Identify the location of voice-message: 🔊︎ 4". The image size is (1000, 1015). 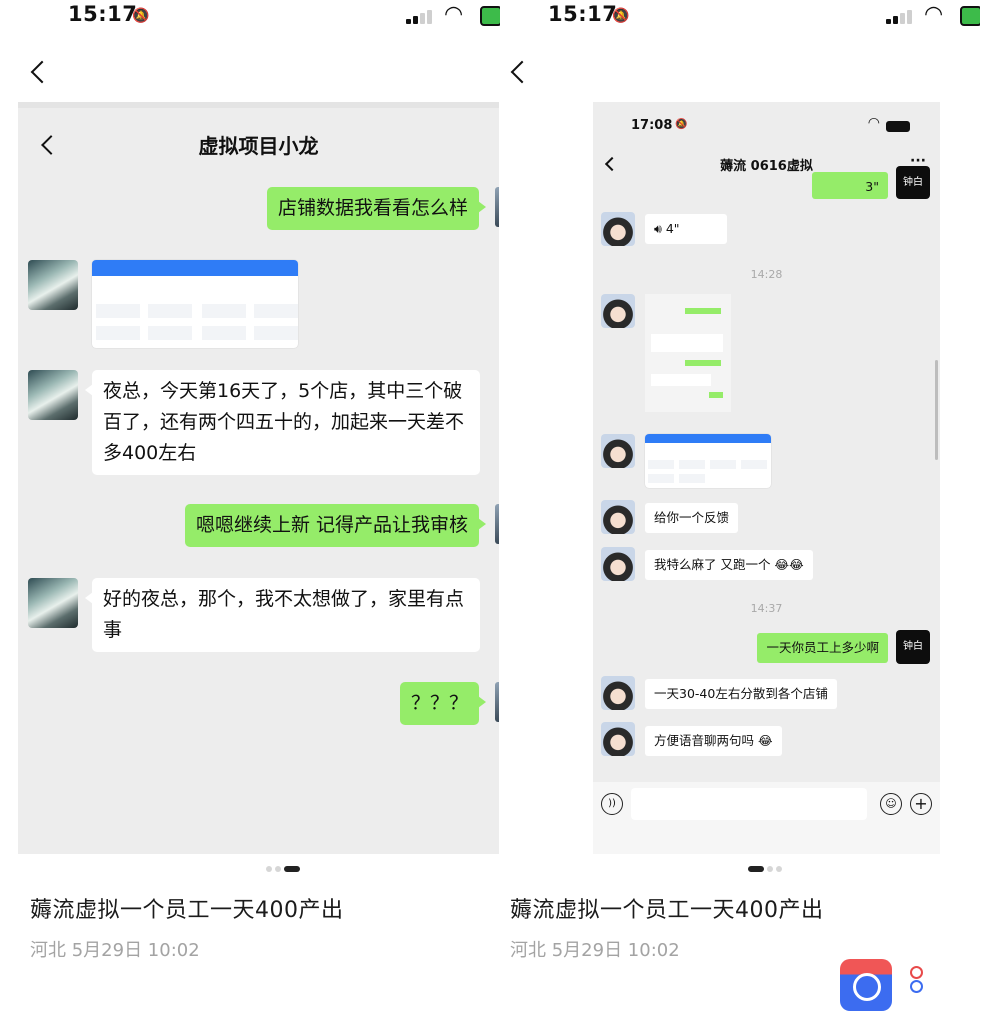
(686, 229).